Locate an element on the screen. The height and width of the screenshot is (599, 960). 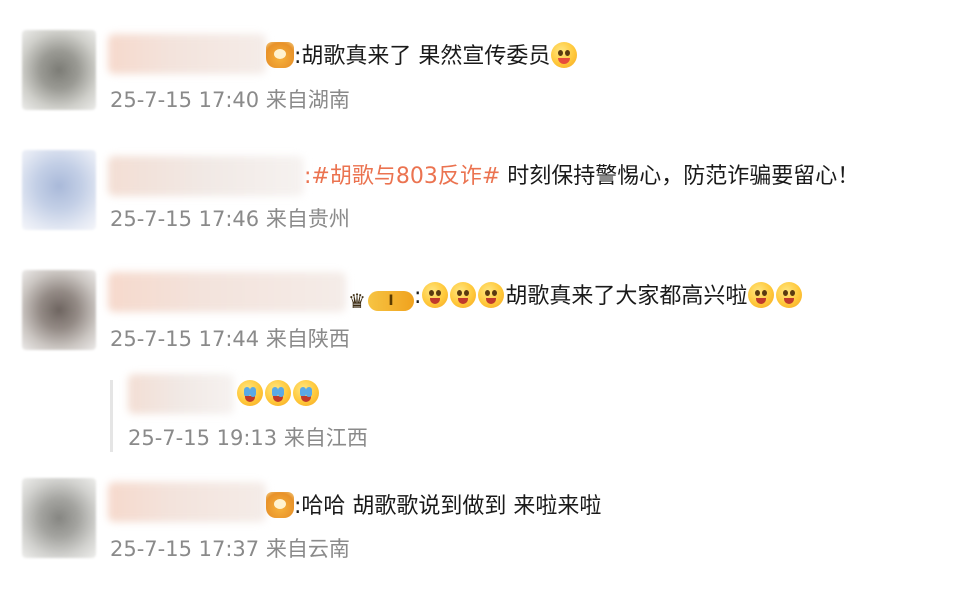
reply-text is located at coordinates (278, 395).